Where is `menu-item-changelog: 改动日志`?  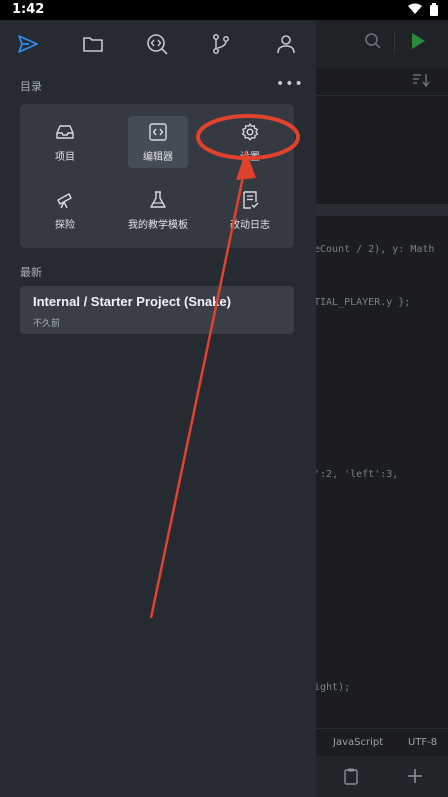
menu-item-changelog: 改动日志 is located at coordinates (250, 210).